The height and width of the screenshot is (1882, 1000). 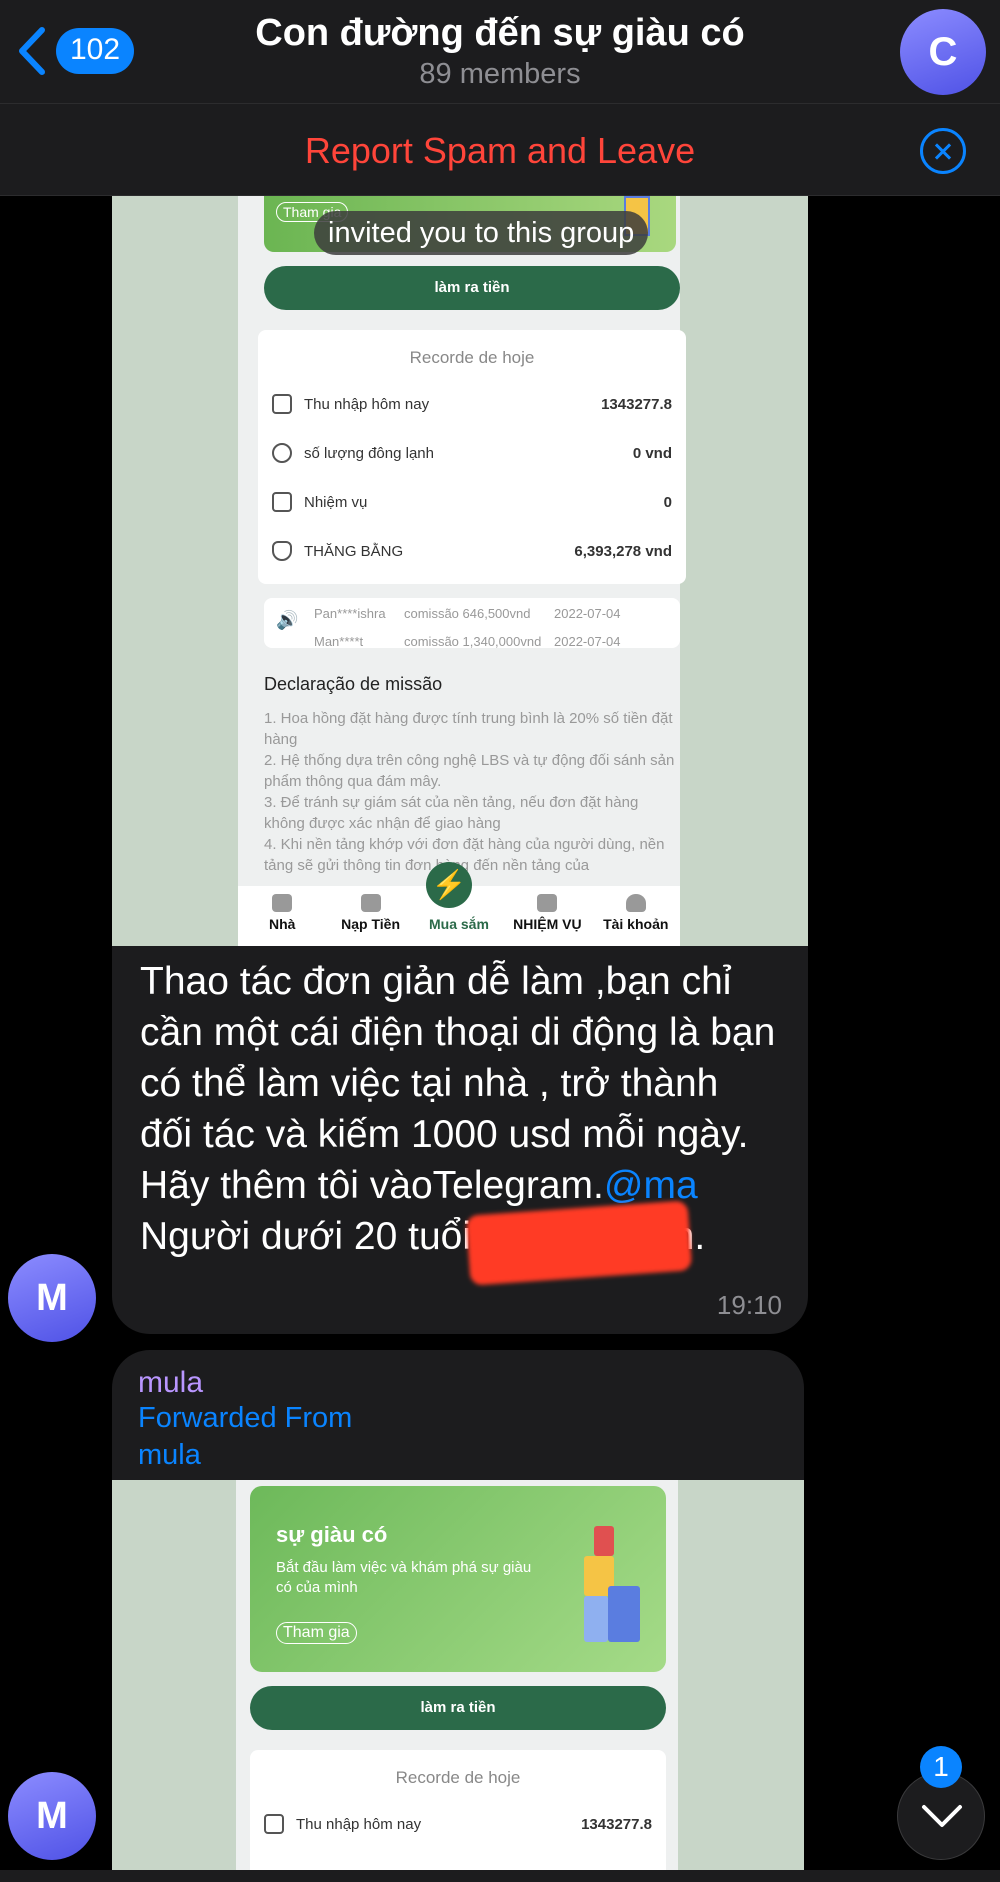 I want to click on tab-account: Tài khoản, so click(x=636, y=916).